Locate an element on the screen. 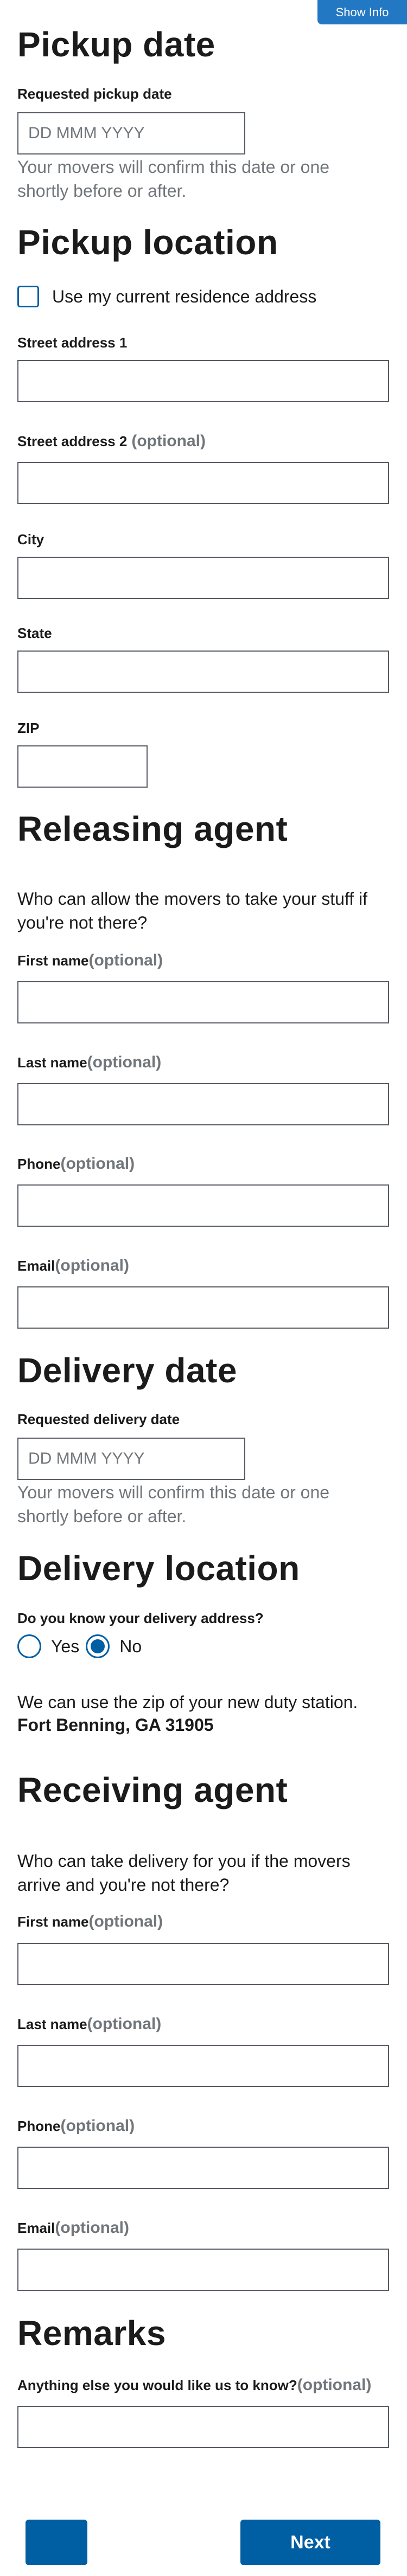 The height and width of the screenshot is (2576, 407). current-residence-checkbox-row: Use my current residence address is located at coordinates (166, 296).